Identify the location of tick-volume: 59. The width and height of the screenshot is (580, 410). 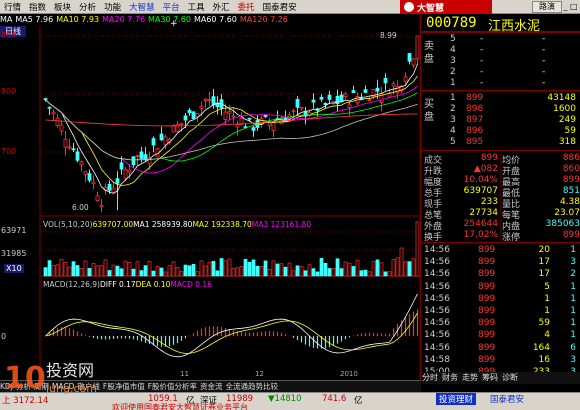
(544, 323).